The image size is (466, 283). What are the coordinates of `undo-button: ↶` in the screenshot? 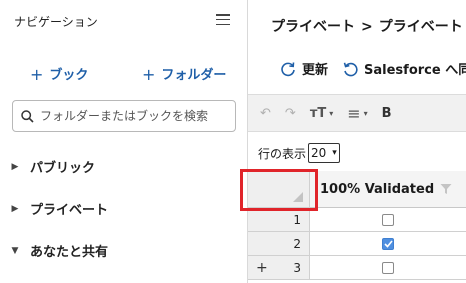 It's located at (265, 113).